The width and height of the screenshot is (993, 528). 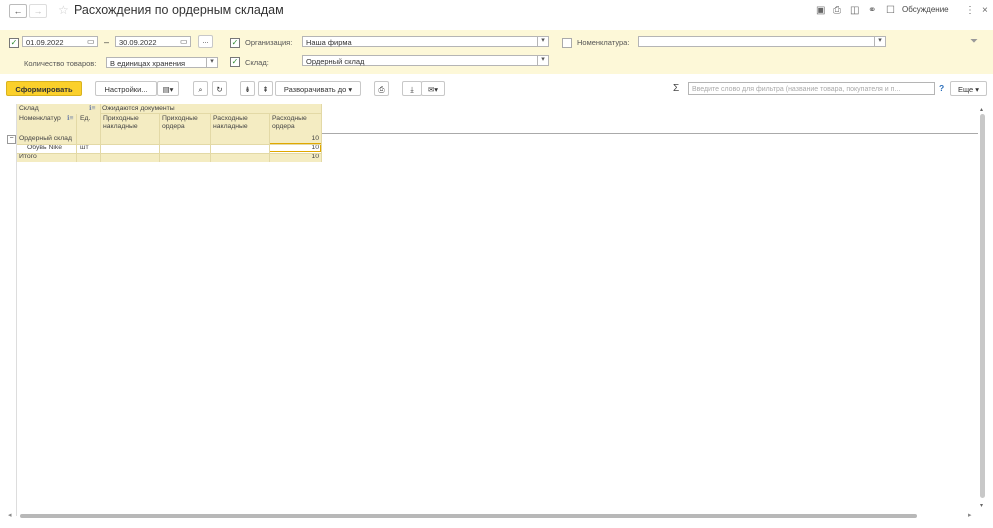 What do you see at coordinates (29, 108) in the screenshot?
I see `warehouse-column-header: Склад` at bounding box center [29, 108].